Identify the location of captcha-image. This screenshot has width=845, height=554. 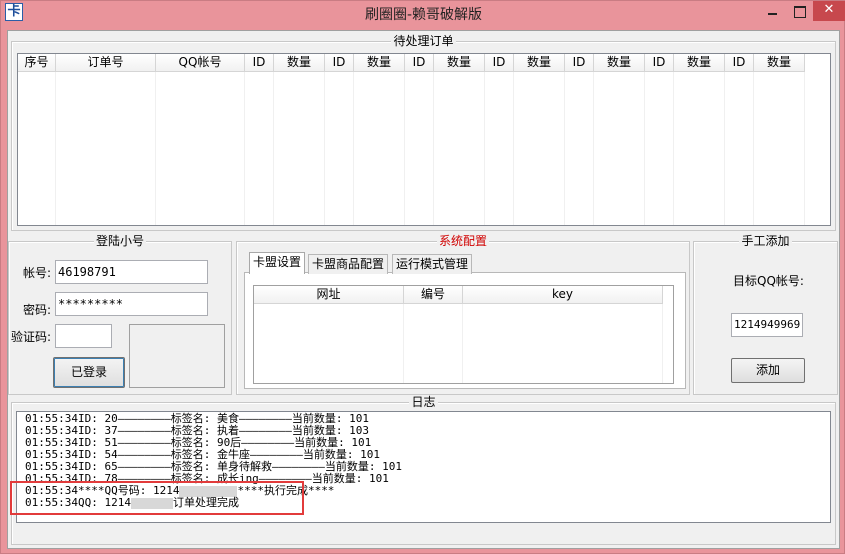
(177, 356).